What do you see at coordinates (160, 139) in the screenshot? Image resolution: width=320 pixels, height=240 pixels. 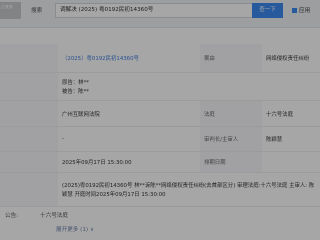 I see `table-row: - 审判长/主审人 陈颖慧` at bounding box center [160, 139].